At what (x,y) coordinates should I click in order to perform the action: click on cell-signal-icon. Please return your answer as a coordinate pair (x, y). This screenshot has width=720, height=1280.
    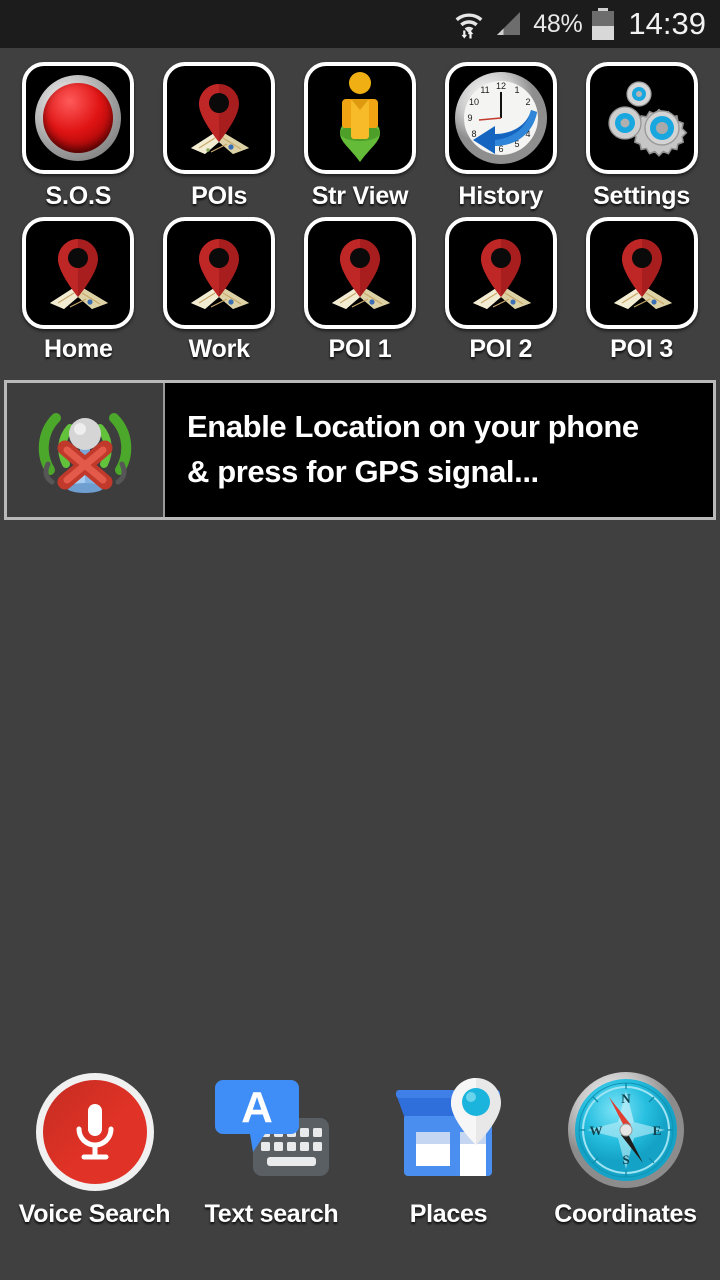
    Looking at the image, I should click on (509, 24).